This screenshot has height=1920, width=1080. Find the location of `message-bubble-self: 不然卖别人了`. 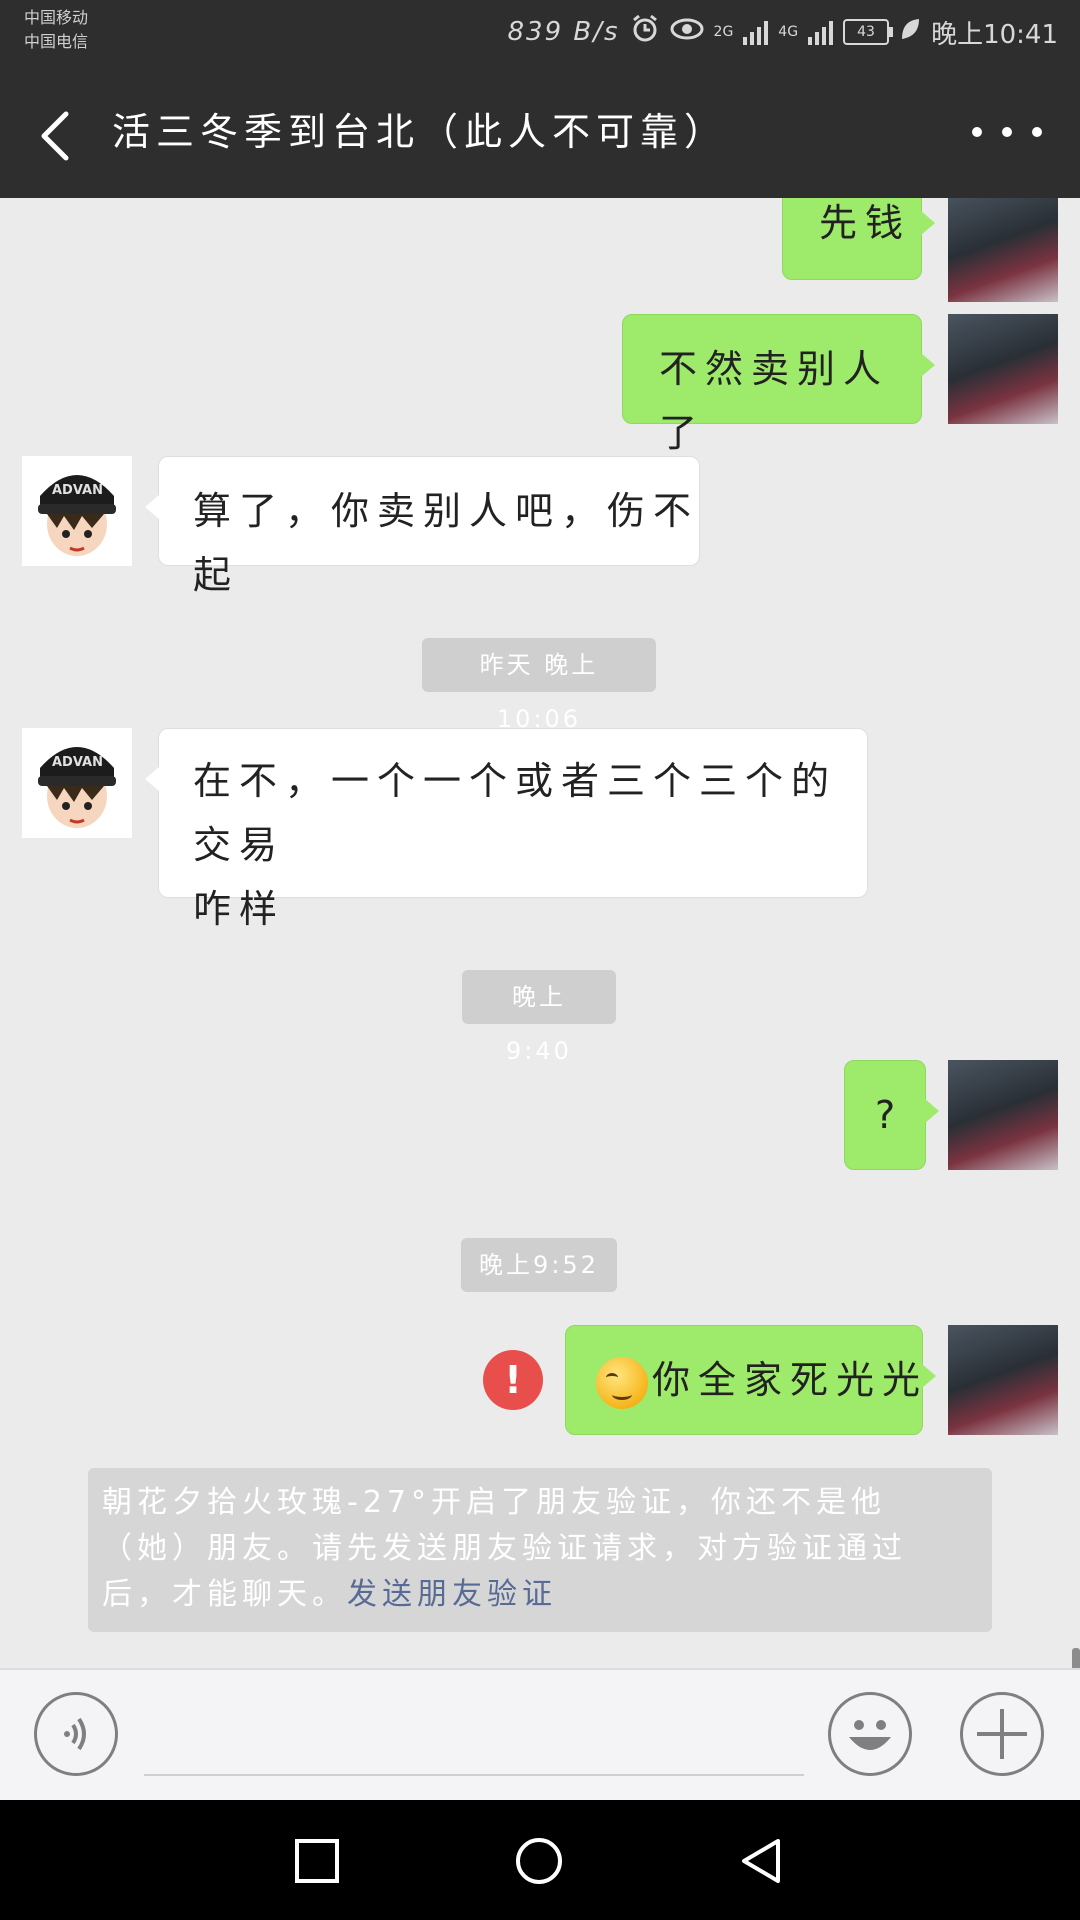

message-bubble-self: 不然卖别人了 is located at coordinates (778, 384).